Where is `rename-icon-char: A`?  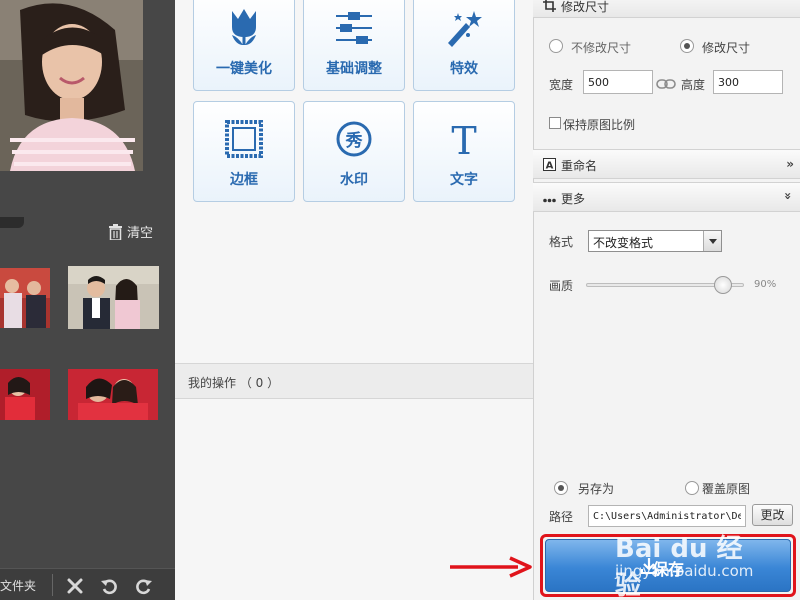
rename-icon-char: A is located at coordinates (550, 166).